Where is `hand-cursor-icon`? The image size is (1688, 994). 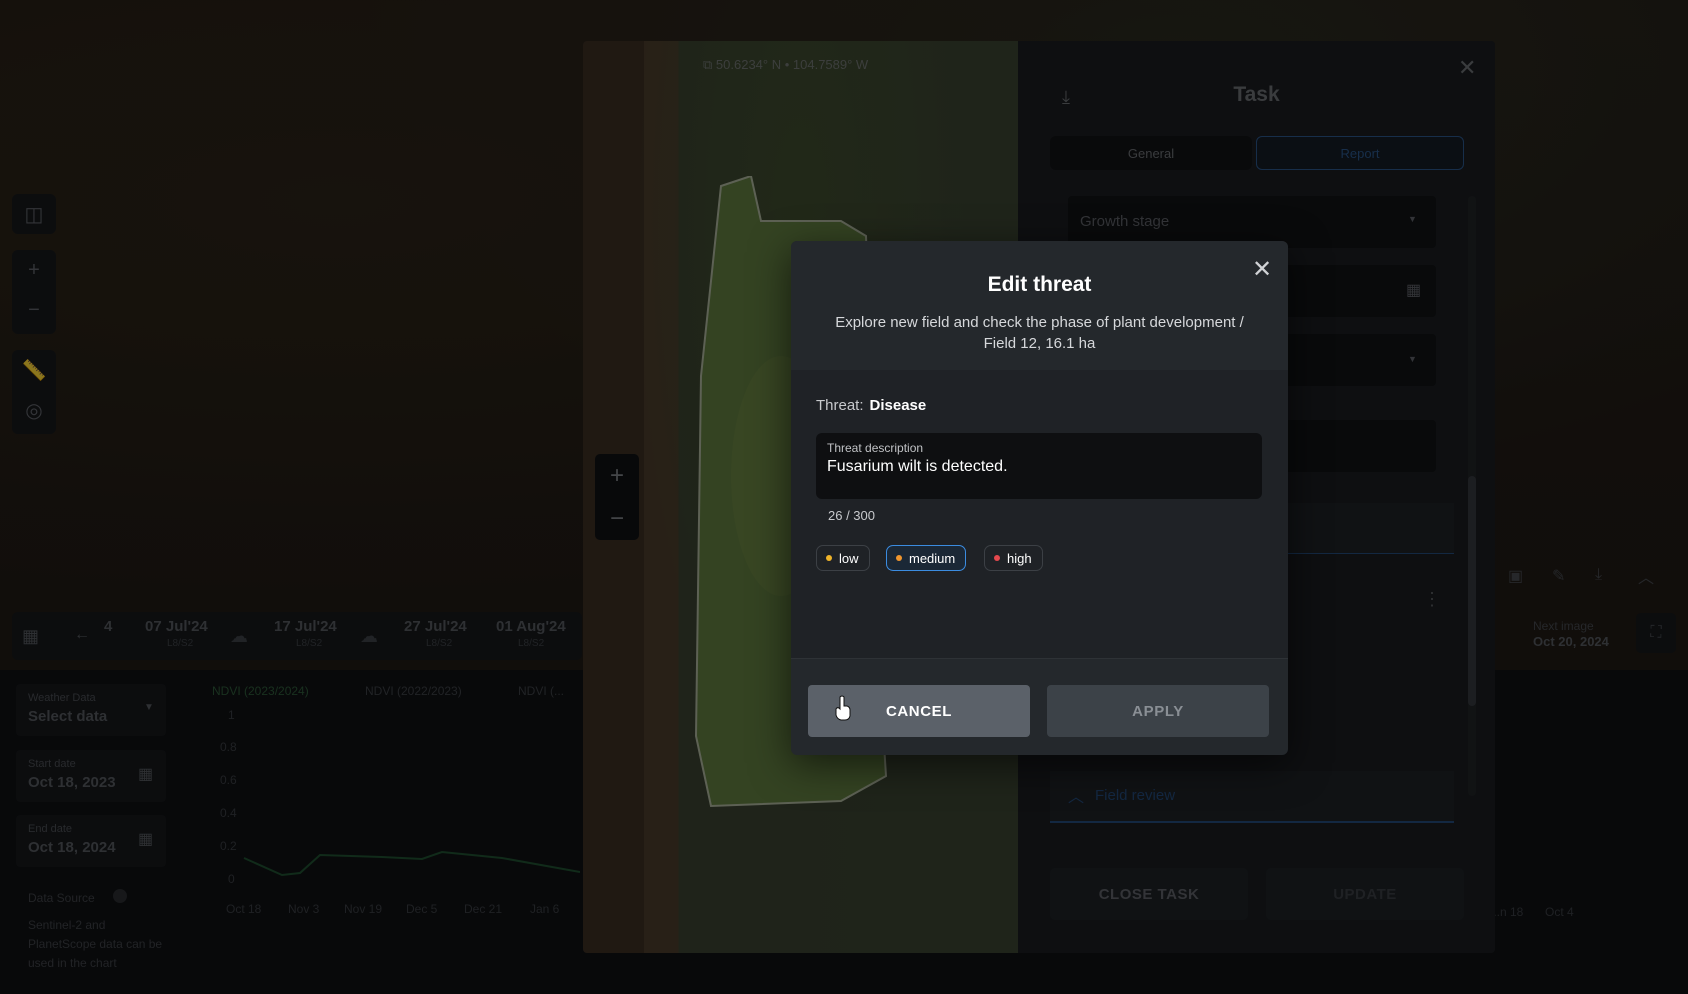 hand-cursor-icon is located at coordinates (843, 708).